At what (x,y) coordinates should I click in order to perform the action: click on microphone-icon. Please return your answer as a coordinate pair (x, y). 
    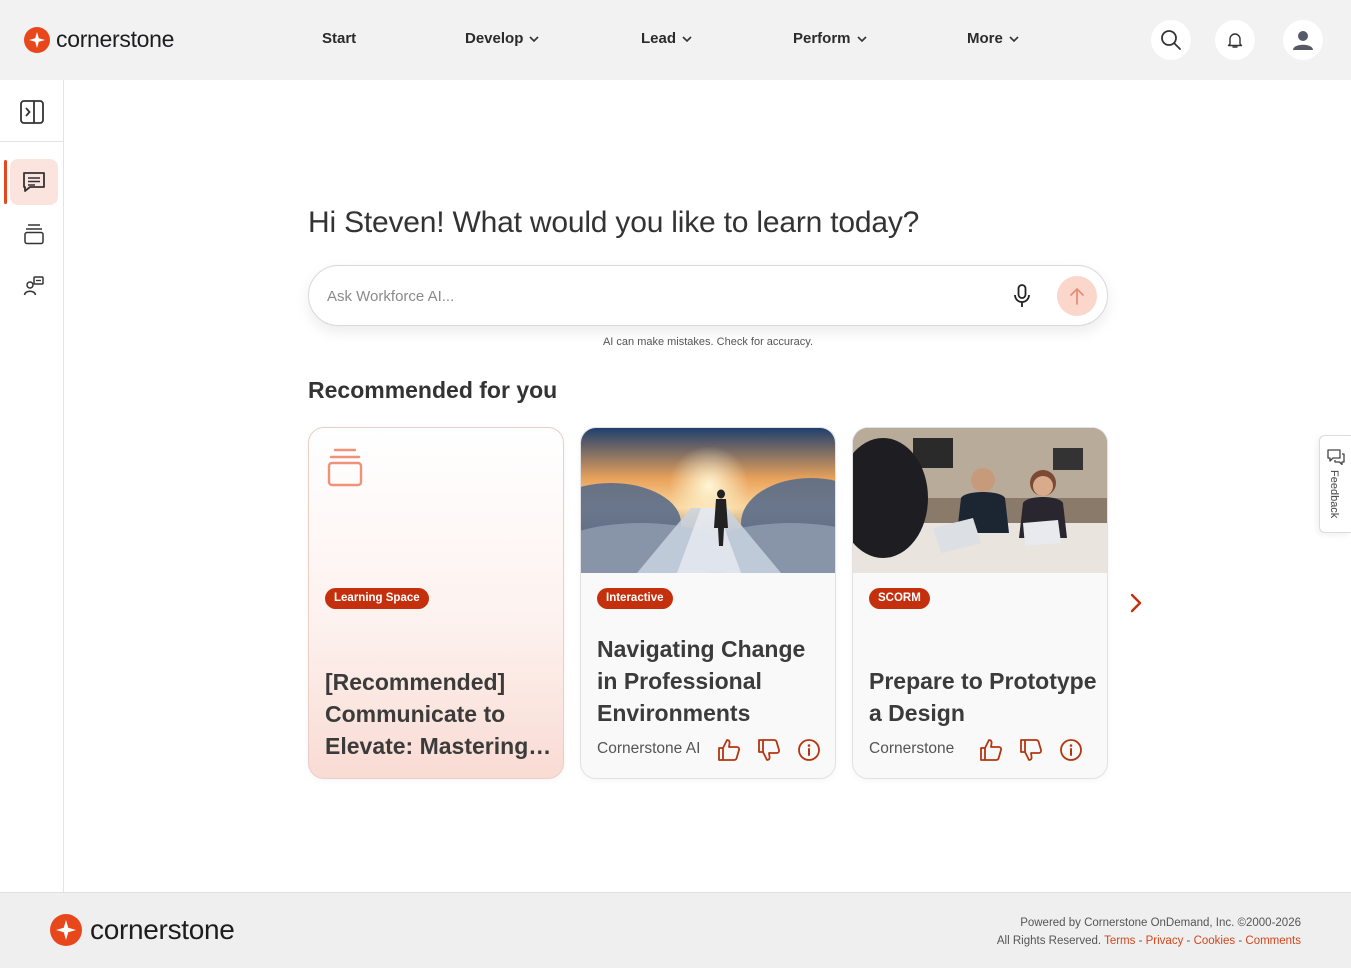
    Looking at the image, I should click on (1022, 295).